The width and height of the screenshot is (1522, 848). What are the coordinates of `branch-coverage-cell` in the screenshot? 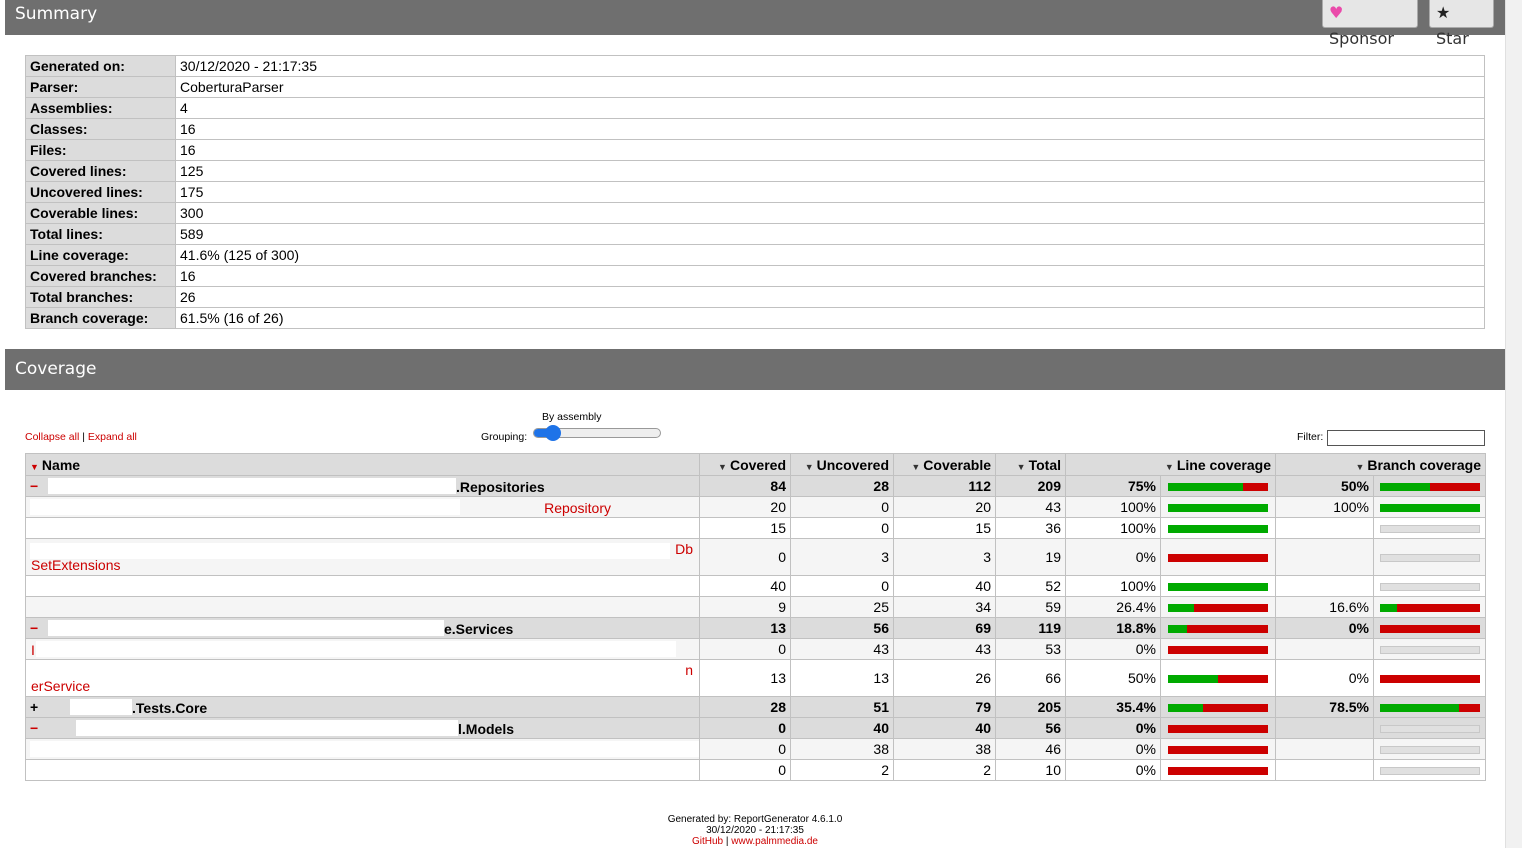 It's located at (1380, 586).